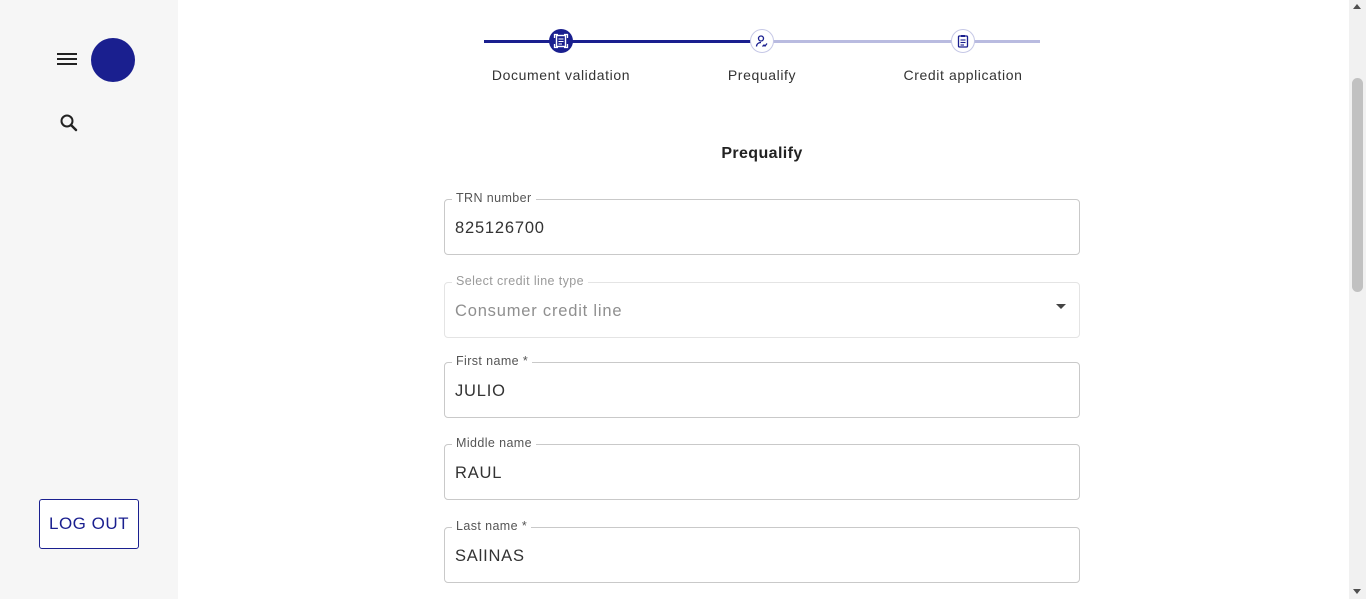 Image resolution: width=1366 pixels, height=599 pixels. I want to click on last-name-field: Last name * SAlINAS, so click(762, 551).